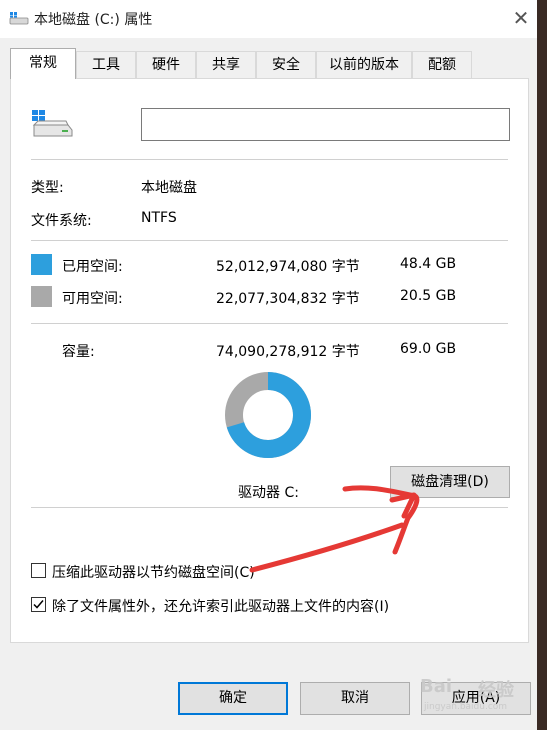 The width and height of the screenshot is (547, 730). I want to click on free-space-bytes: 22,077,304,832 字节, so click(288, 299).